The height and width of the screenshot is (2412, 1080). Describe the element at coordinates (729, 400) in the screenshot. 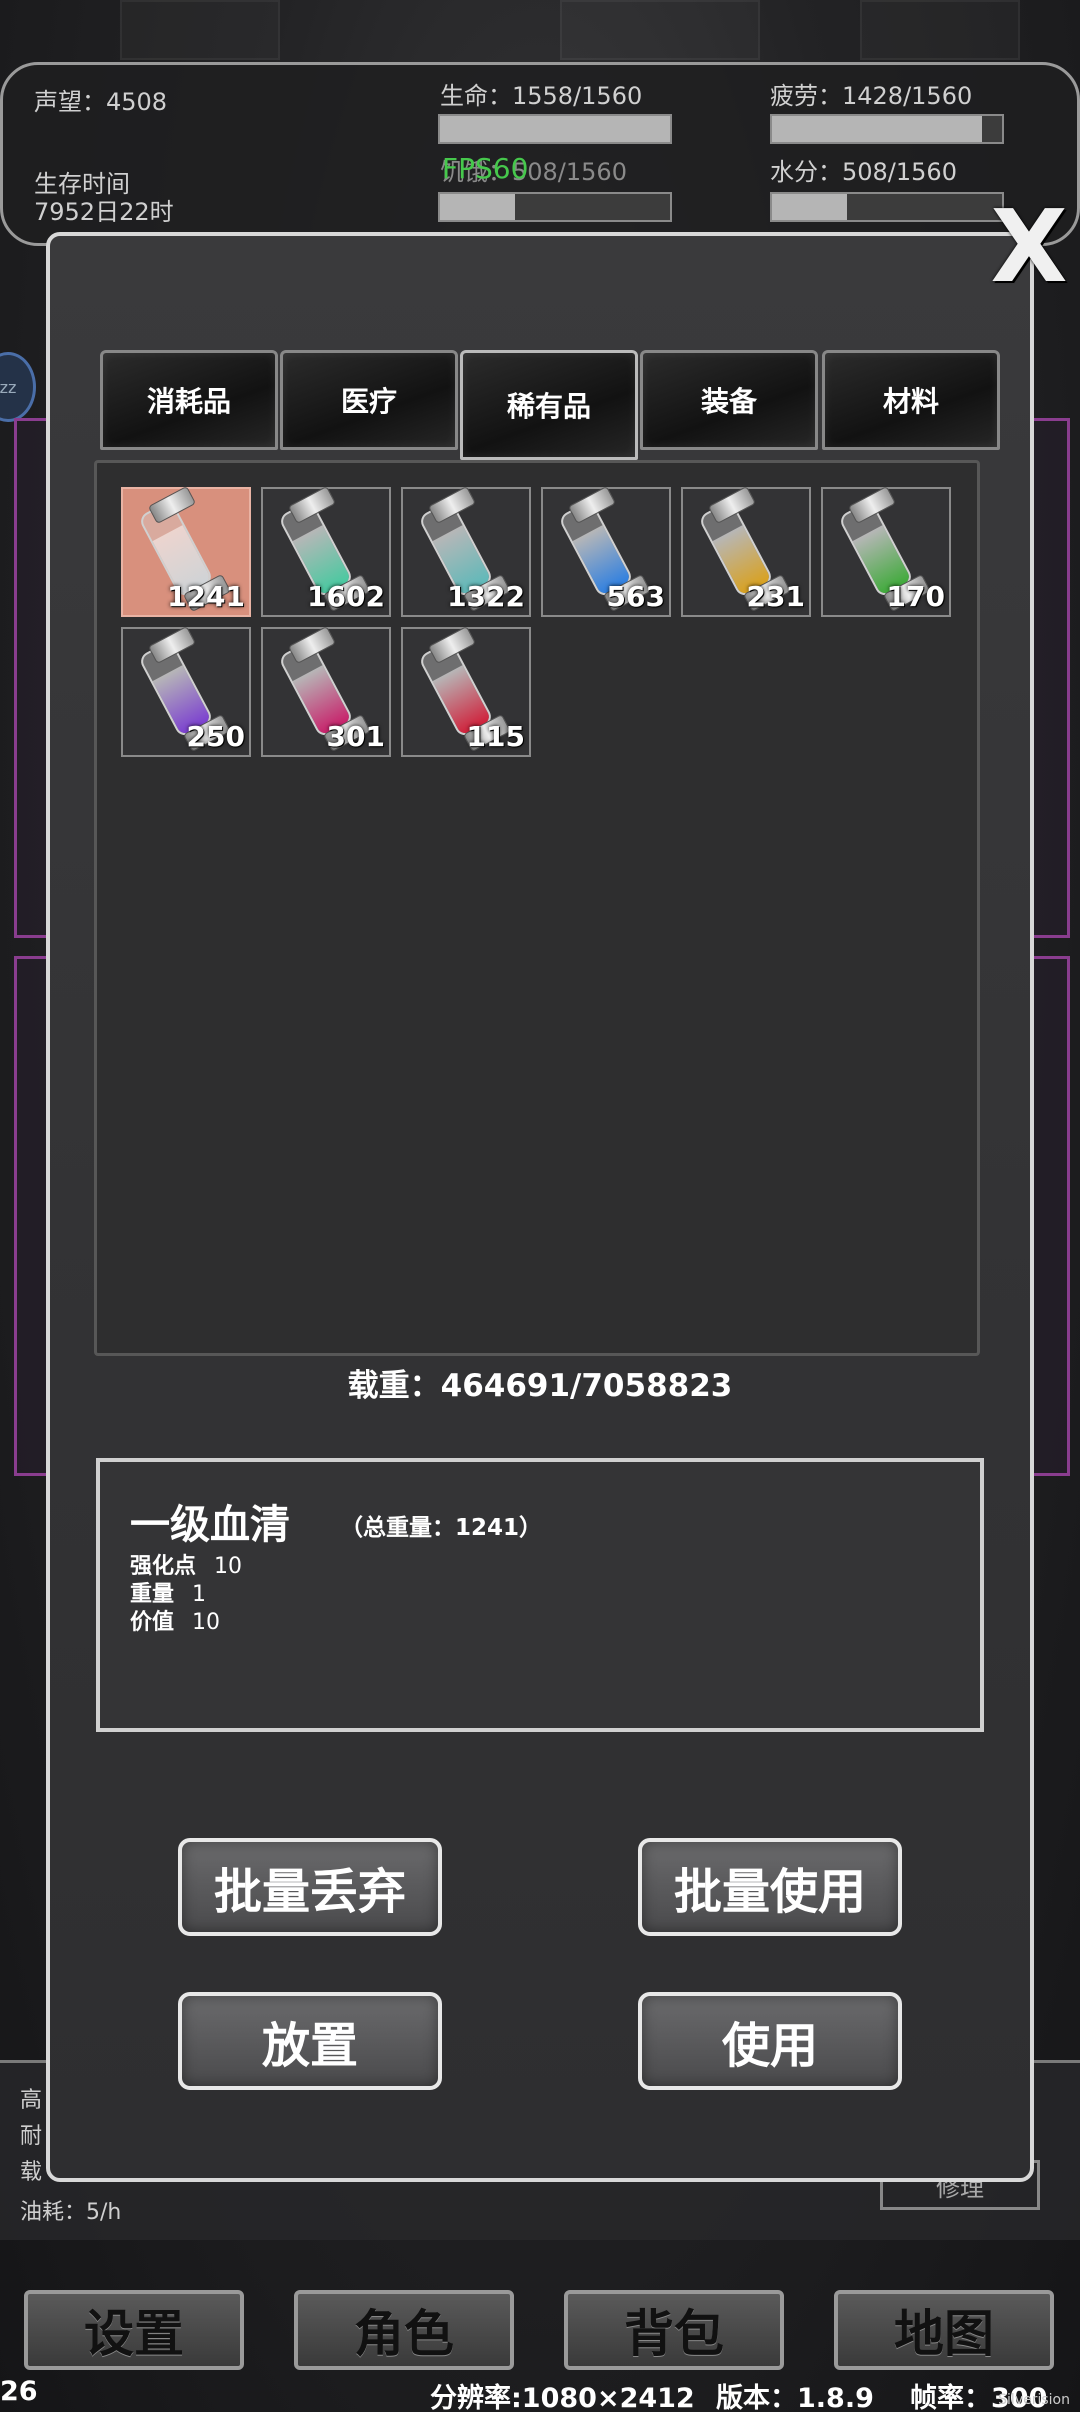

I see `tab-equipment: 装备` at that location.